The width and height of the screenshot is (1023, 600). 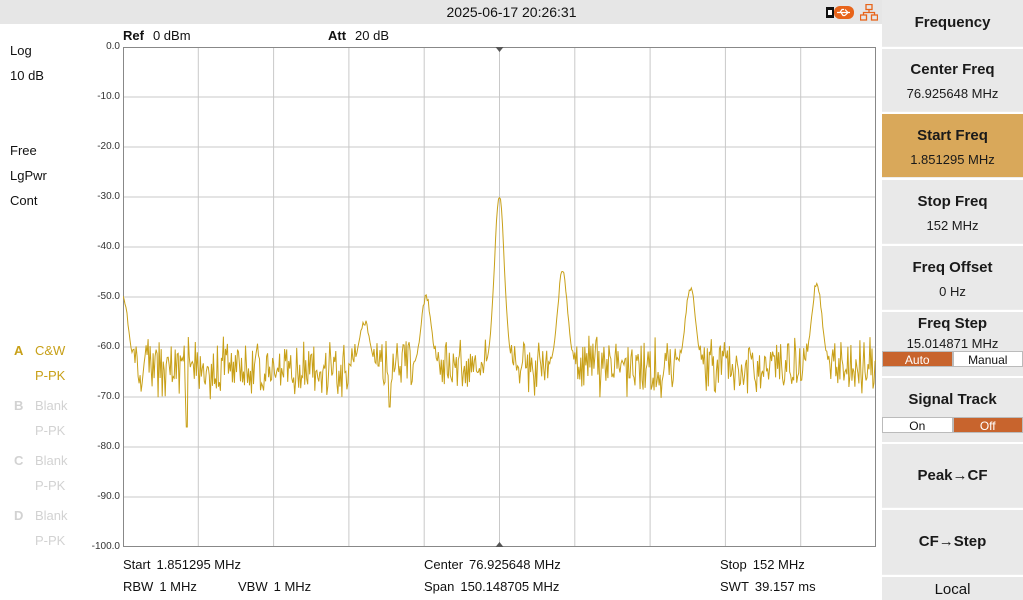 What do you see at coordinates (171, 35) in the screenshot?
I see `ref-value: 0 dBm` at bounding box center [171, 35].